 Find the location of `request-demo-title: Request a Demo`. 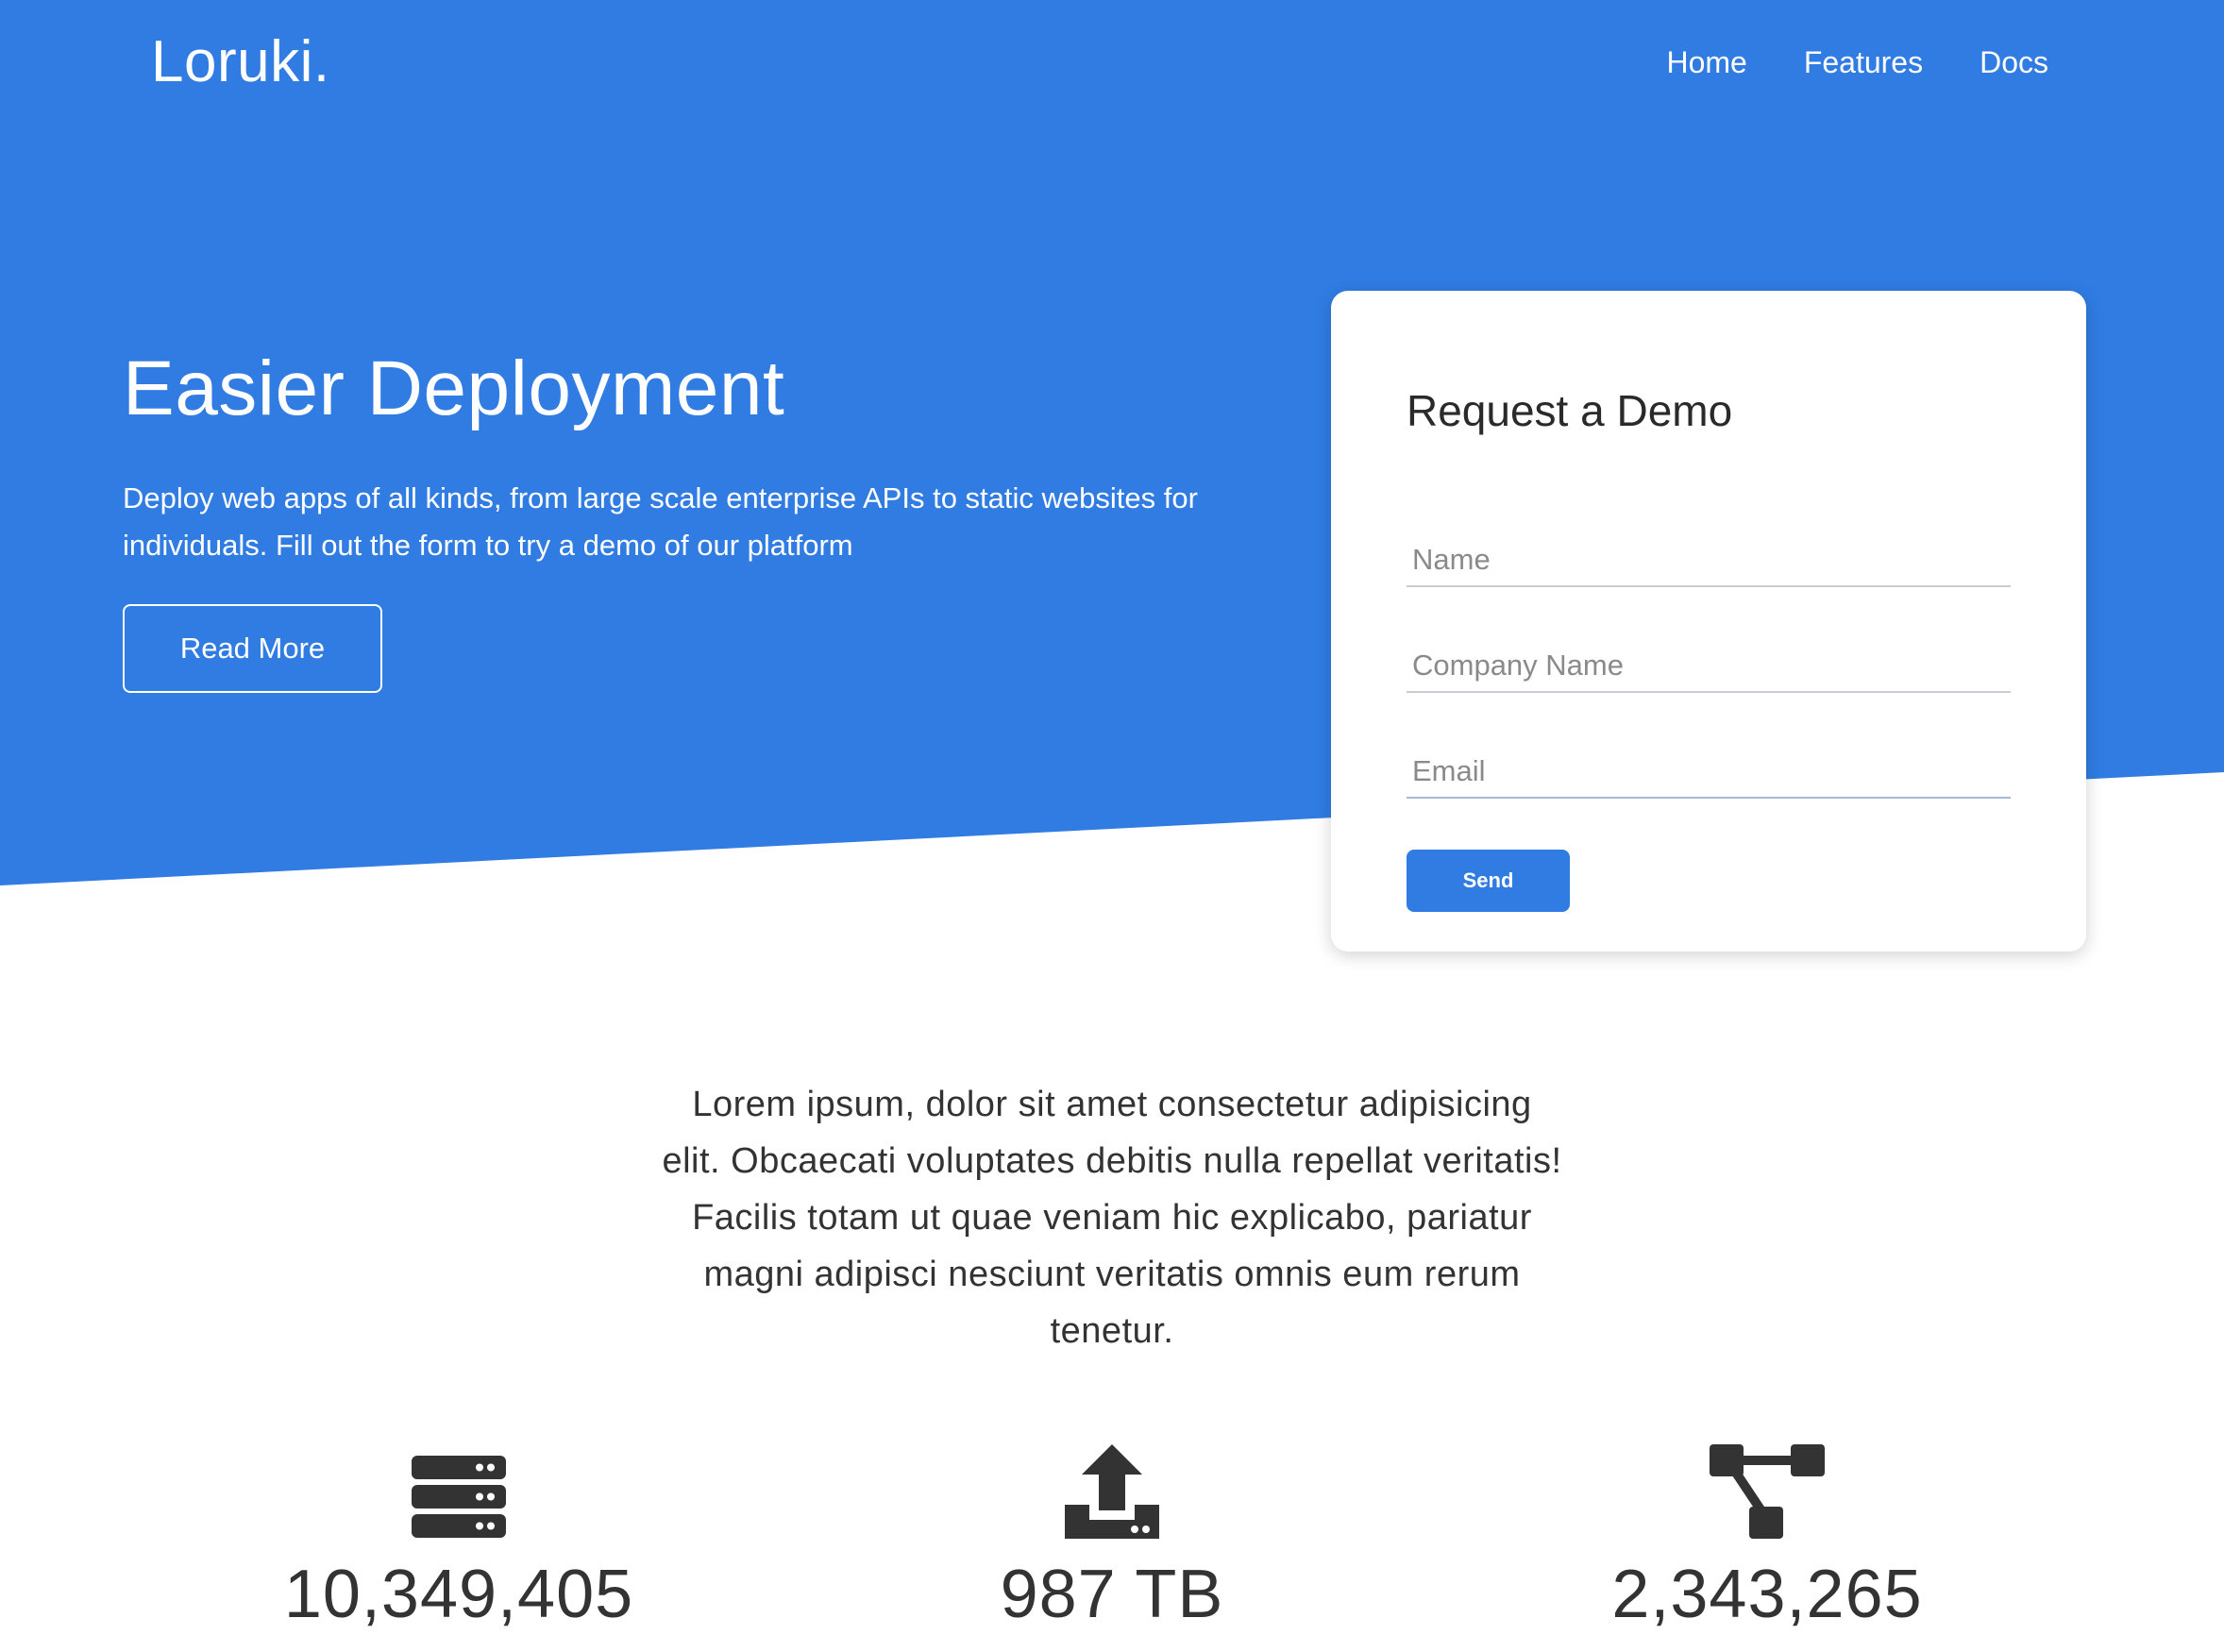

request-demo-title: Request a Demo is located at coordinates (1570, 410).